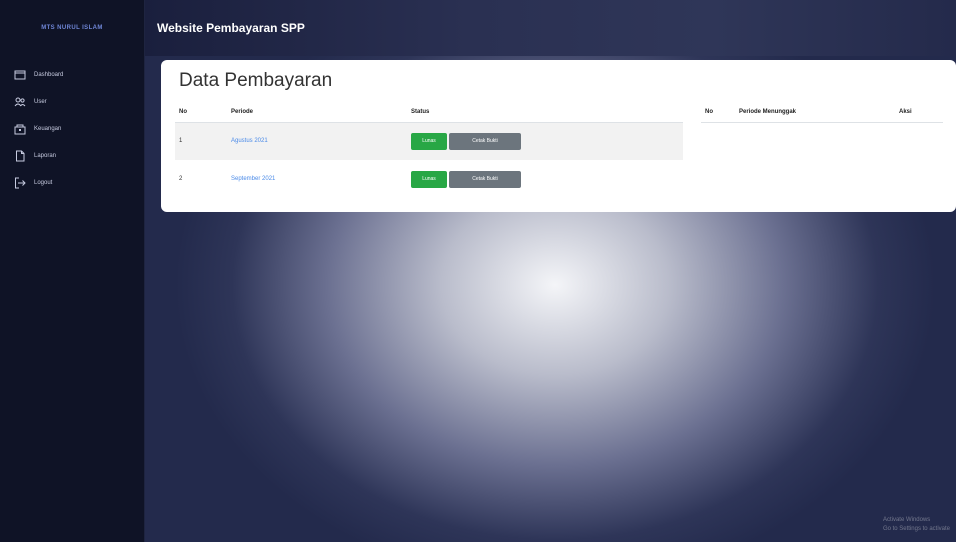 The width and height of the screenshot is (956, 542). Describe the element at coordinates (256, 80) in the screenshot. I see `card-title: Data Pembayaran` at that location.